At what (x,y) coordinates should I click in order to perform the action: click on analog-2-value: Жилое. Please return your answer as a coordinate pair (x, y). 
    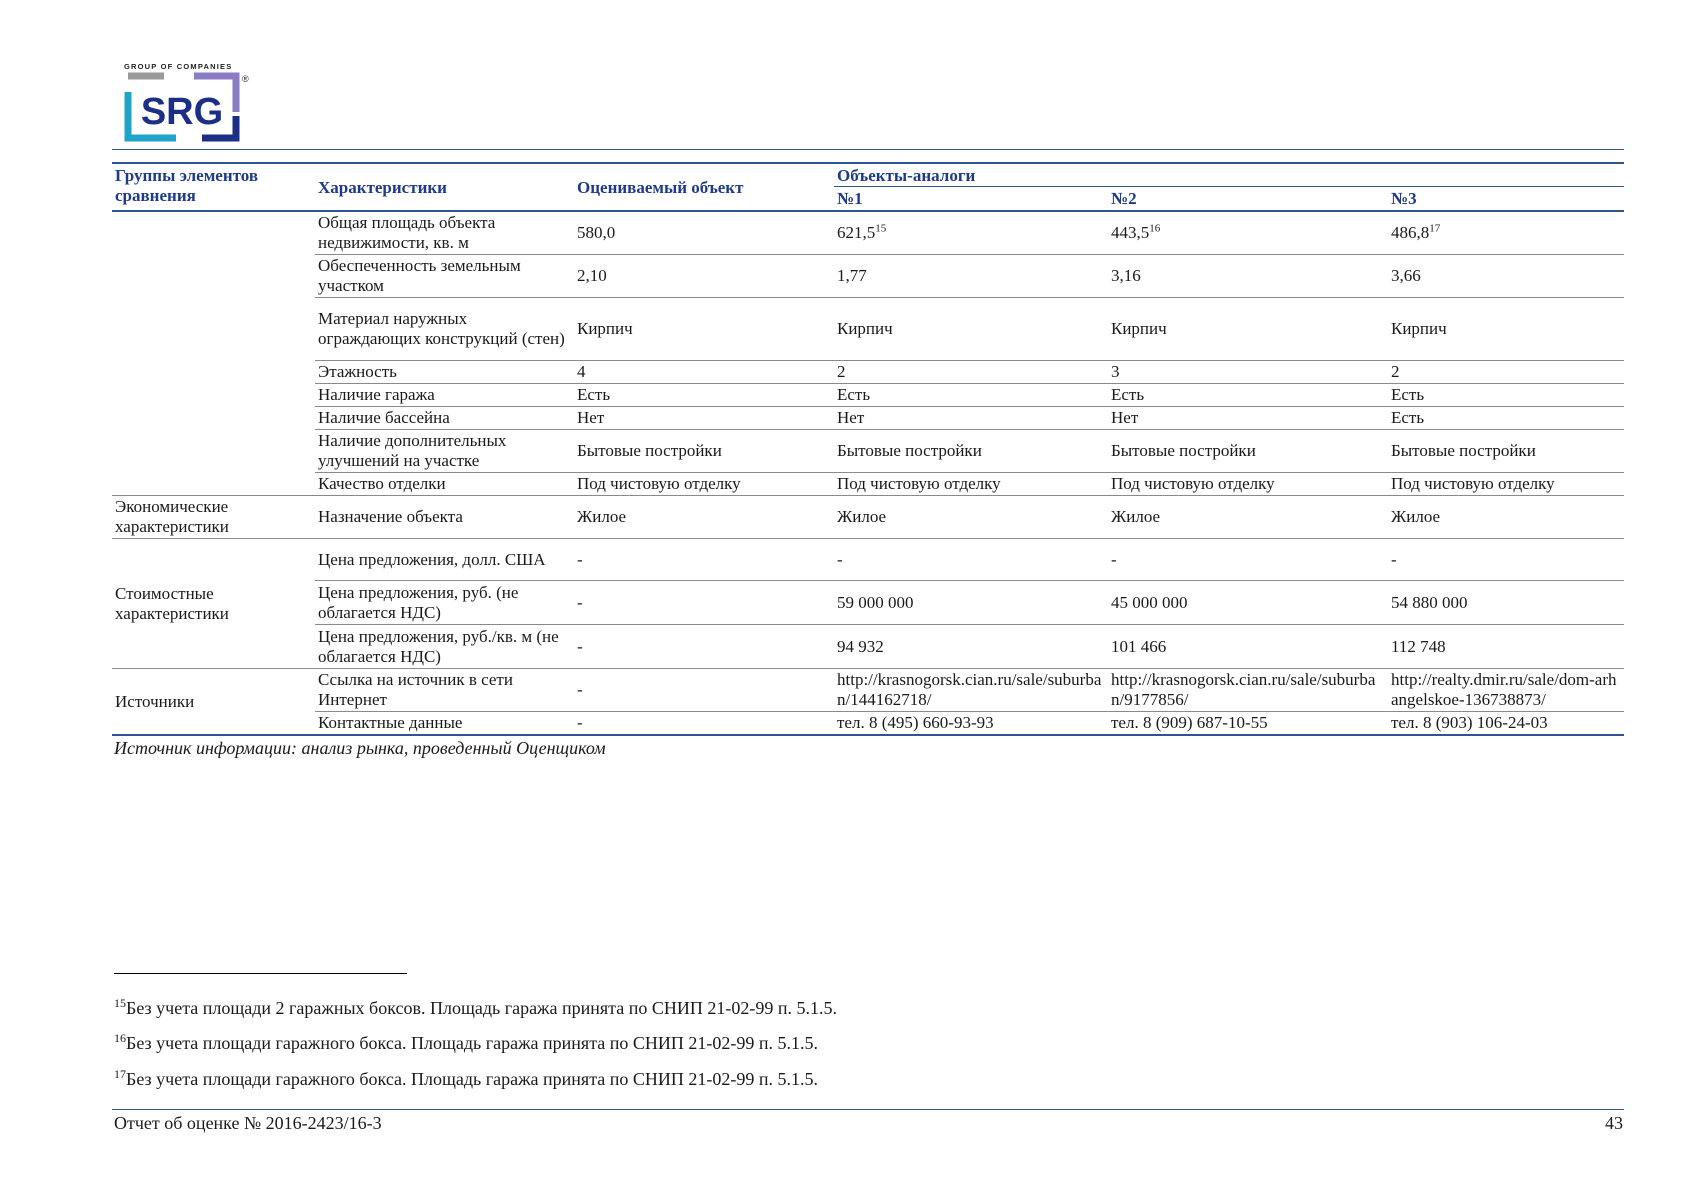
    Looking at the image, I should click on (1248, 517).